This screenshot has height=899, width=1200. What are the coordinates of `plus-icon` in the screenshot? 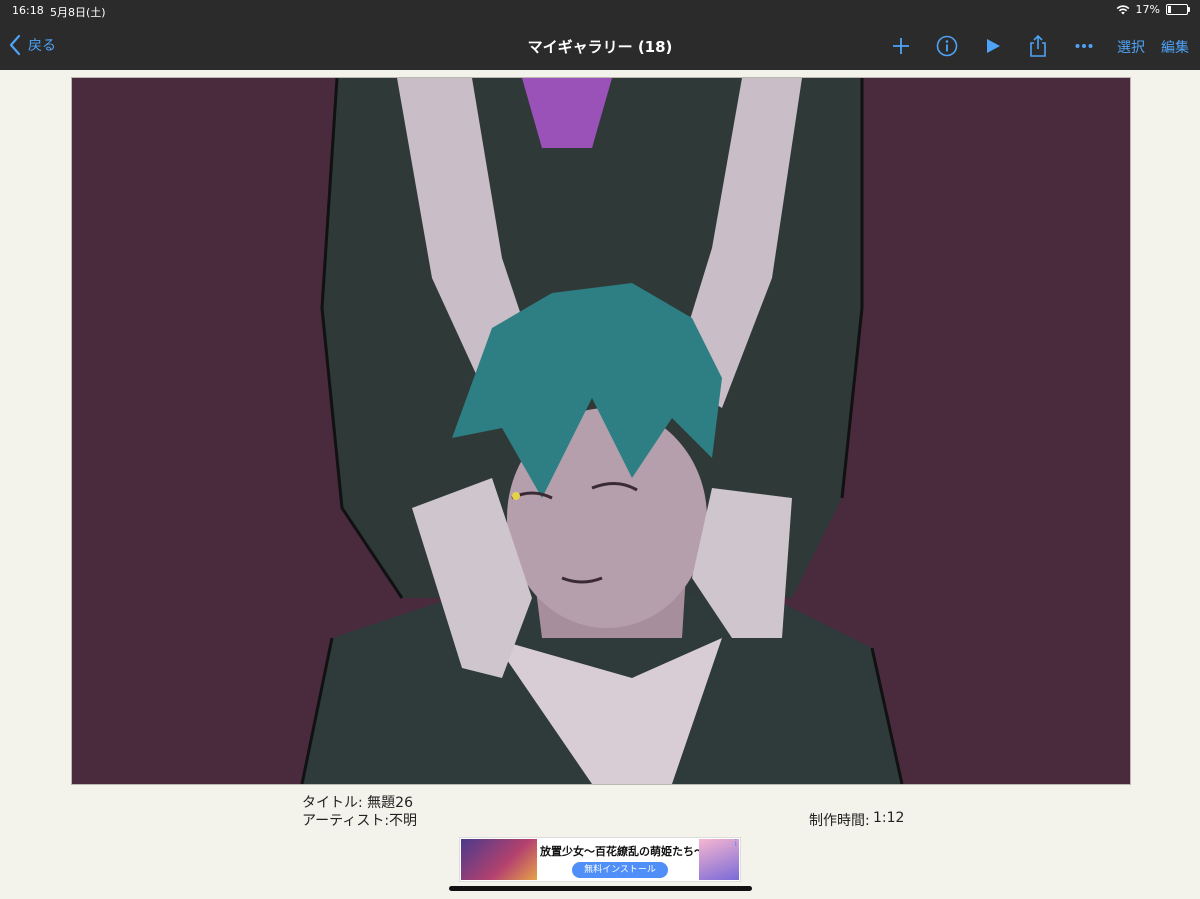 It's located at (901, 46).